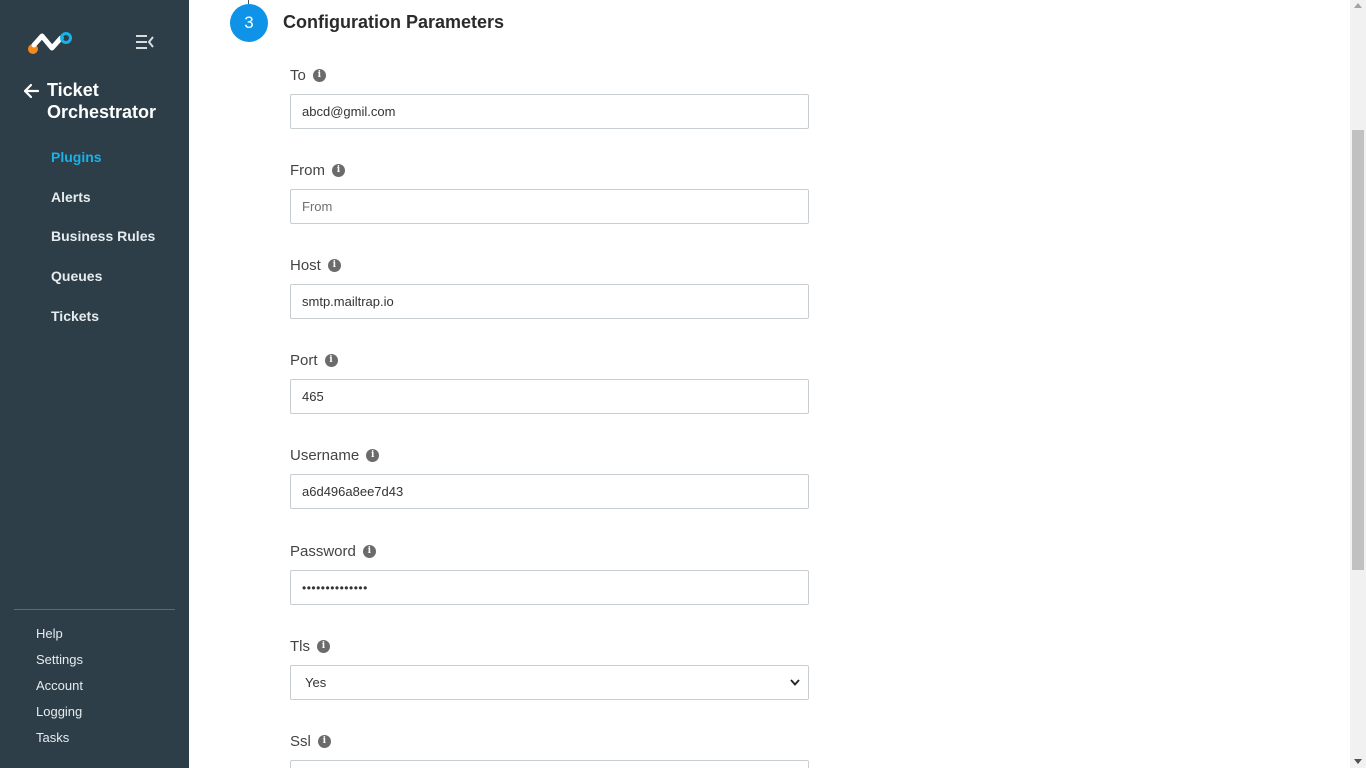 This screenshot has width=1366, height=768. What do you see at coordinates (31, 91) in the screenshot?
I see `back-arrow-icon` at bounding box center [31, 91].